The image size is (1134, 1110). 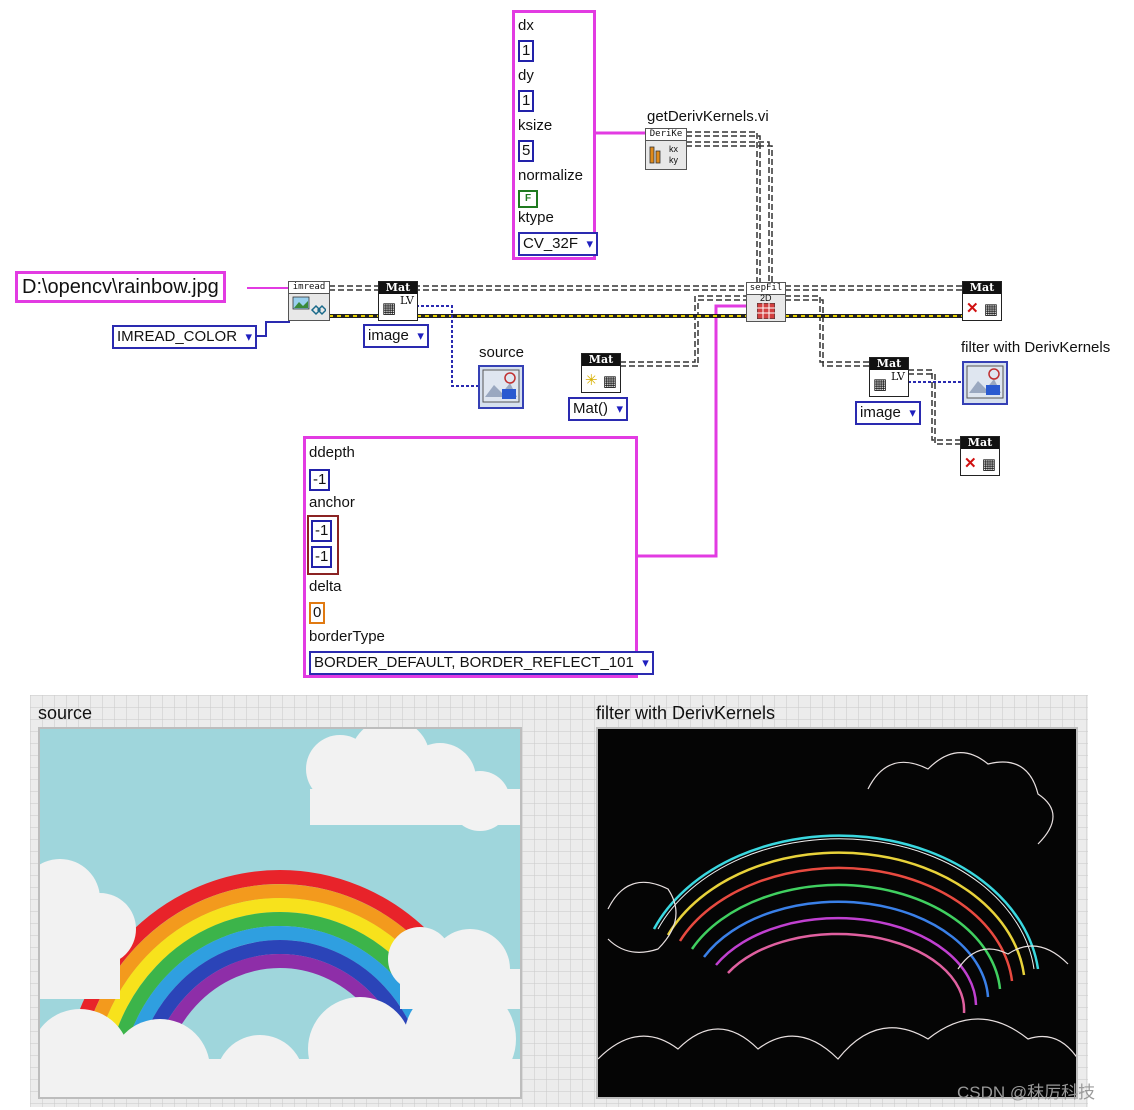 I want to click on wire-filter-params, so click(x=691, y=431).